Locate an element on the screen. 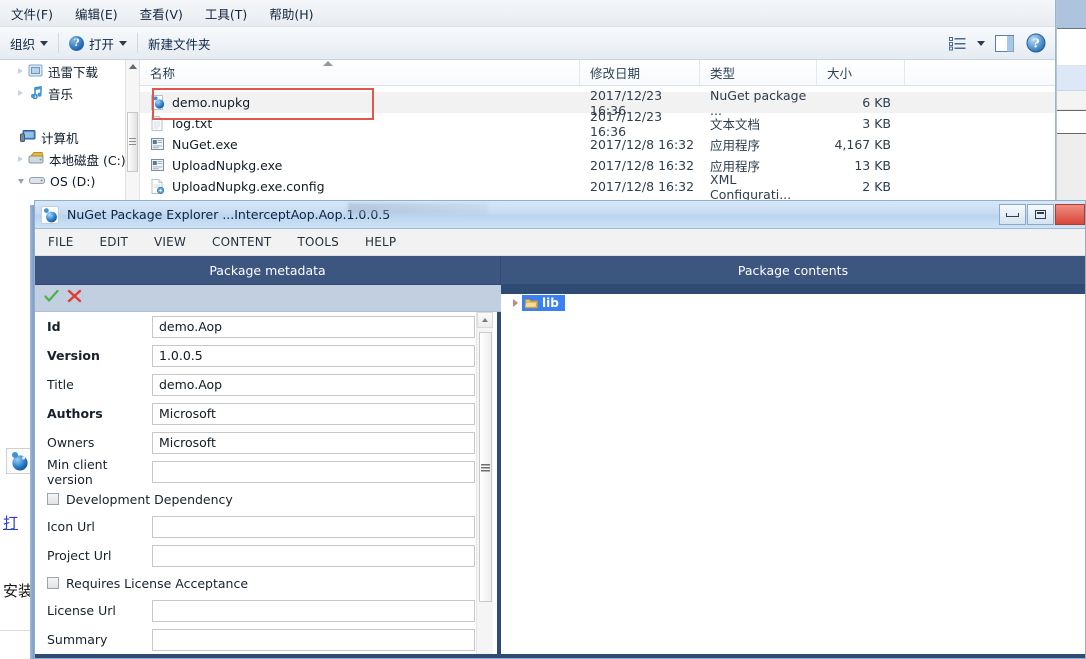 This screenshot has height=659, width=1086. column-size: 大小 is located at coordinates (861, 72).